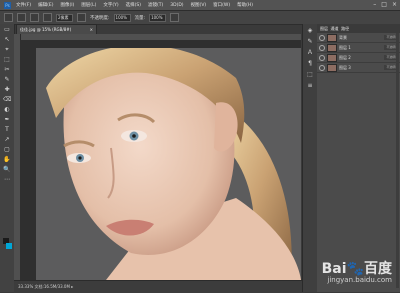 The image size is (400, 293). I want to click on layer-name: 图层 3, so click(345, 67).